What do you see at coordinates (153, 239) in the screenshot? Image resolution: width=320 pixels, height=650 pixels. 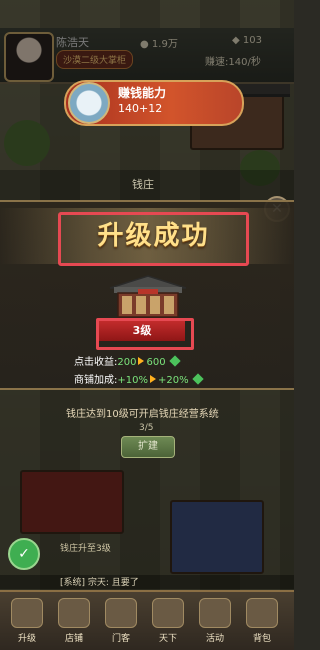 I see `title-highlight-box` at bounding box center [153, 239].